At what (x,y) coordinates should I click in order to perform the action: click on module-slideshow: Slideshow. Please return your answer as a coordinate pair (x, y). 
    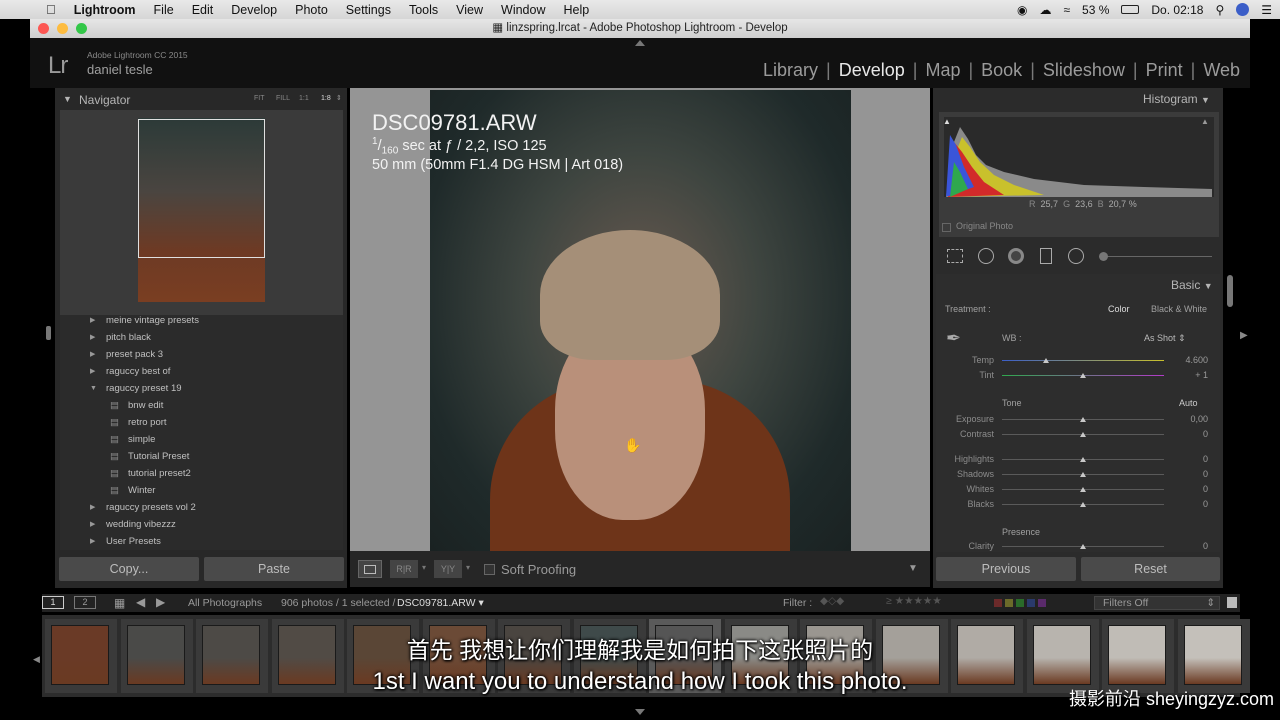
    Looking at the image, I should click on (1084, 70).